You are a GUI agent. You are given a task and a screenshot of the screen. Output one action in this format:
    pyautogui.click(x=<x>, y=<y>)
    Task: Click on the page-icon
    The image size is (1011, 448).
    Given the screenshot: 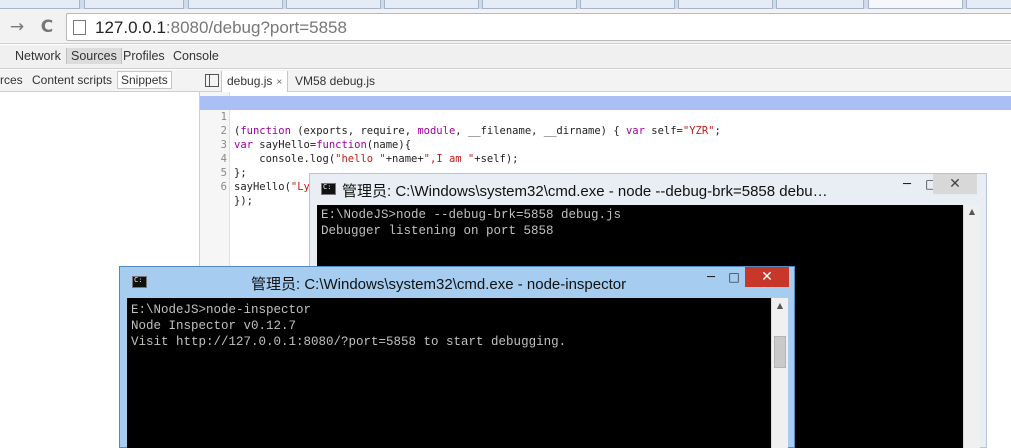 What is the action you would take?
    pyautogui.click(x=79, y=27)
    